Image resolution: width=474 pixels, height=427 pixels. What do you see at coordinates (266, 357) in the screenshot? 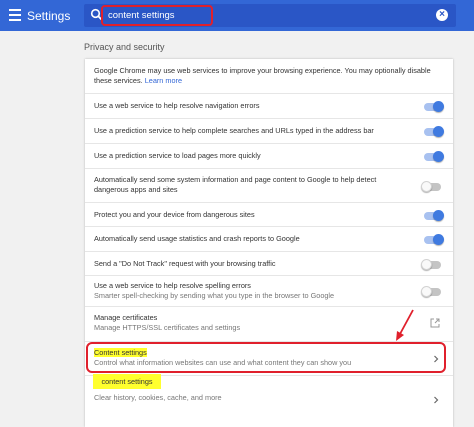
I see `content-settings-annotation-box` at bounding box center [266, 357].